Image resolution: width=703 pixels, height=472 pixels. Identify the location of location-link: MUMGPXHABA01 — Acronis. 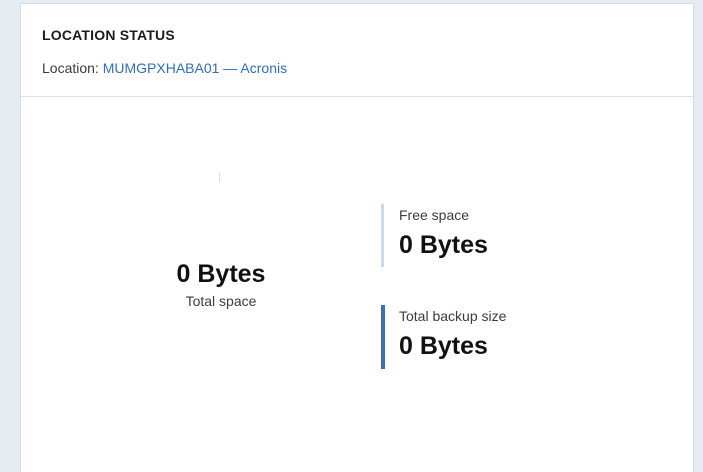
(195, 68).